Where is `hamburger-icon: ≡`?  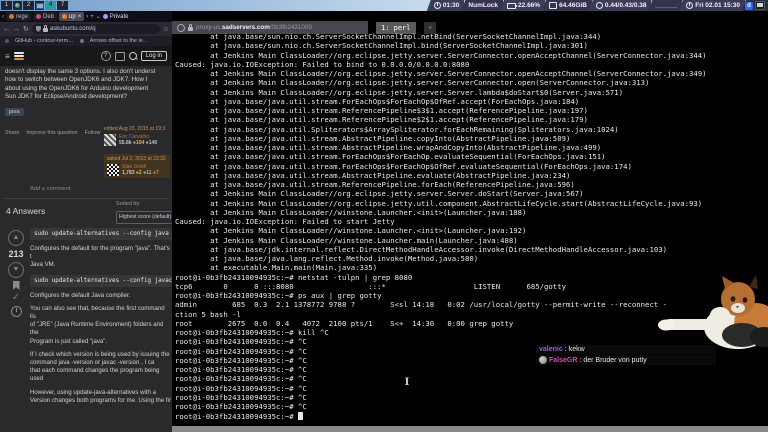
hamburger-icon: ≡ is located at coordinates (7, 56).